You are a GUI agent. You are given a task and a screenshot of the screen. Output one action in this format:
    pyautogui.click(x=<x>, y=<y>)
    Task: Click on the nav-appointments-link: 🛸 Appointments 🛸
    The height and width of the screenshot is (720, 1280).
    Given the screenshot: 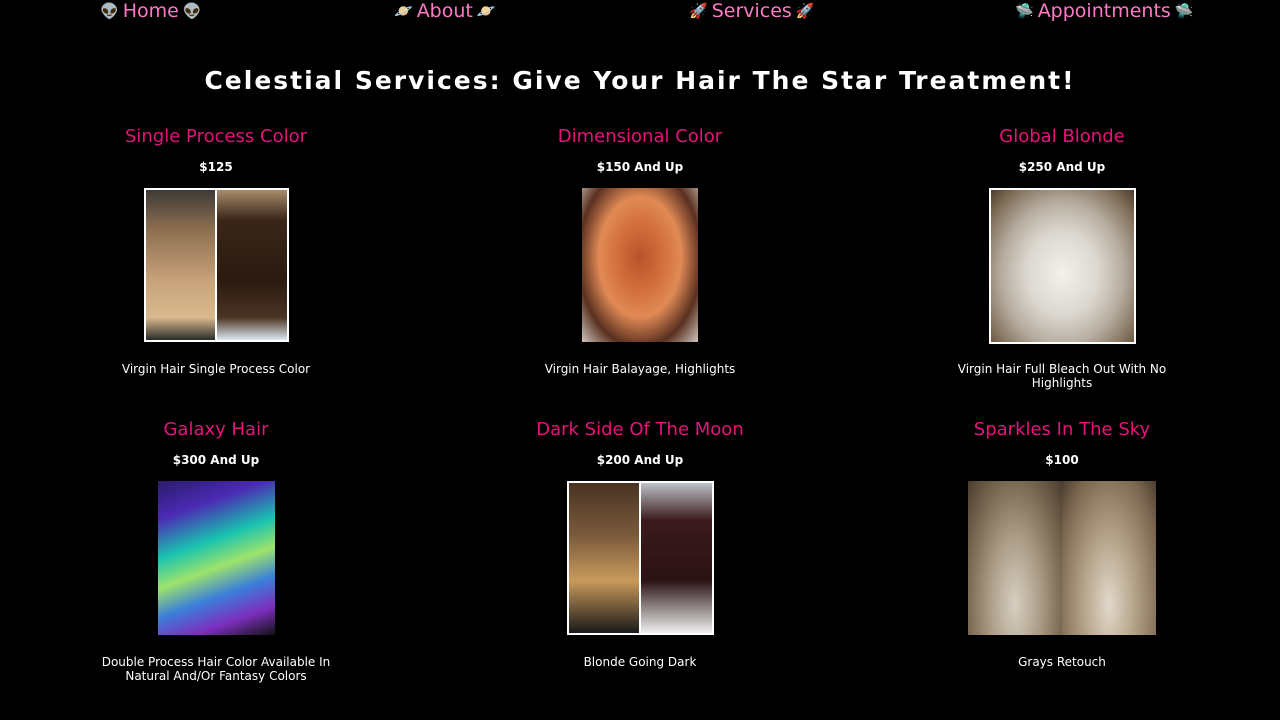 What is the action you would take?
    pyautogui.click(x=1104, y=11)
    